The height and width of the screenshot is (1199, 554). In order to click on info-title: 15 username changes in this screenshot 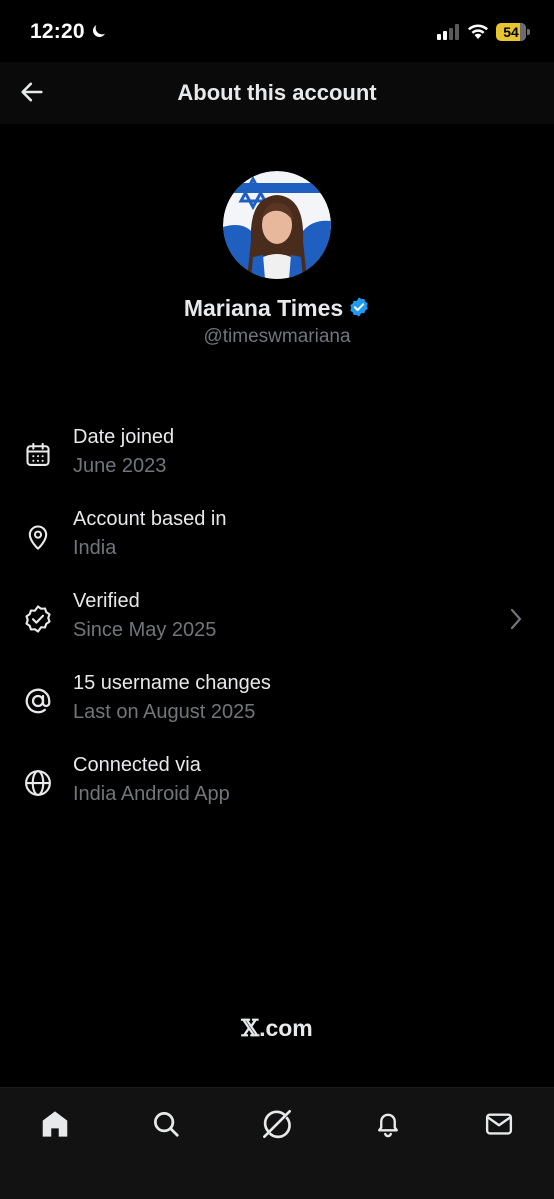, I will do `click(172, 683)`.